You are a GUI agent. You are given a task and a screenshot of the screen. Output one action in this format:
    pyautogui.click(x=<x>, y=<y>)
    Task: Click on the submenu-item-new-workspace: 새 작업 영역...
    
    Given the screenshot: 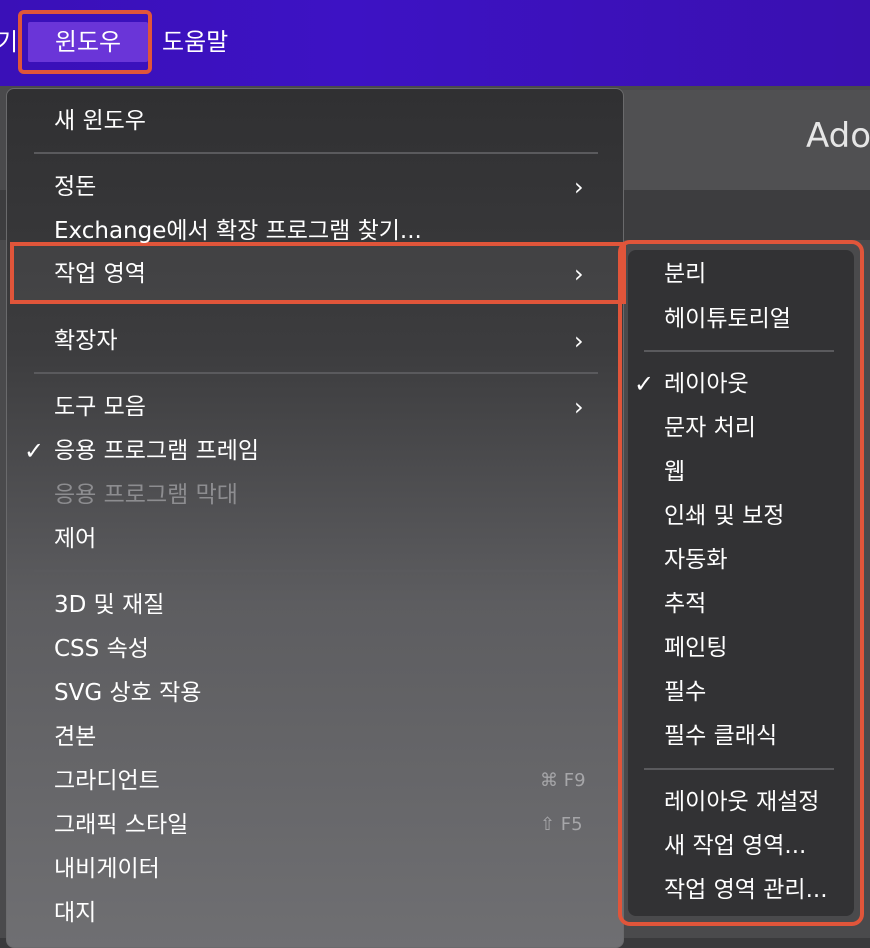 What is the action you would take?
    pyautogui.click(x=735, y=846)
    